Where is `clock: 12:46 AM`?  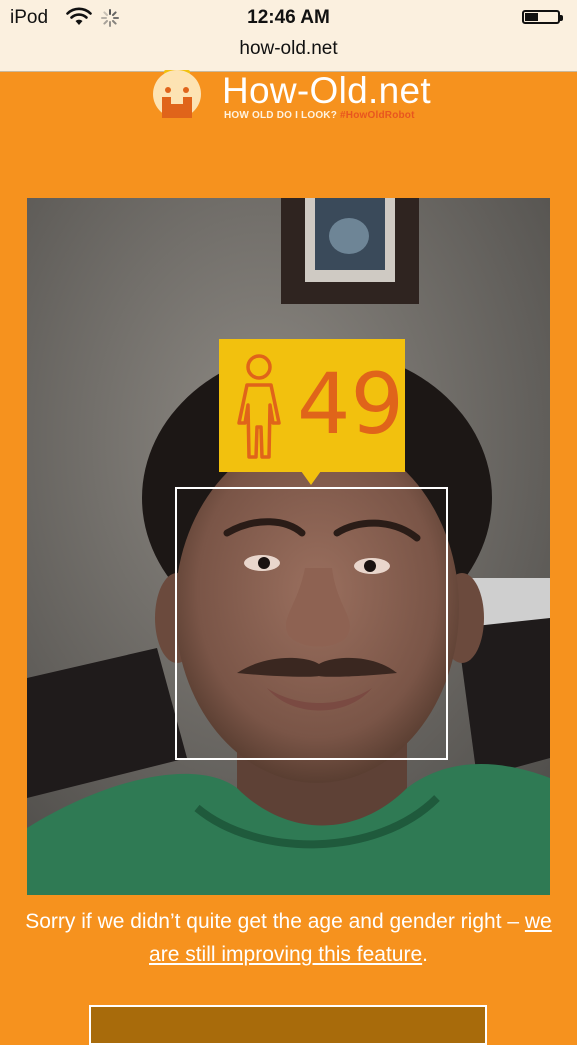 clock: 12:46 AM is located at coordinates (288, 17).